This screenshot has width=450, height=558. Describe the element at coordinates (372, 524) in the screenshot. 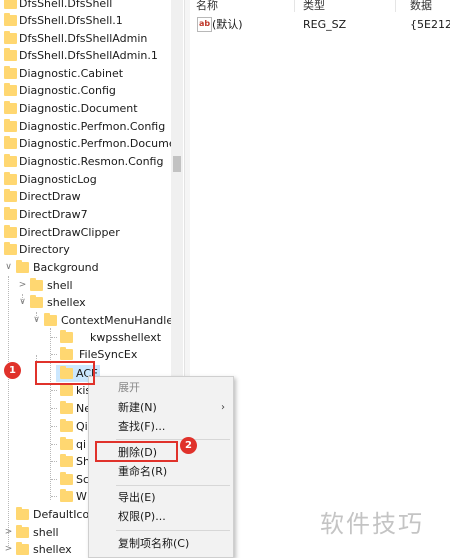

I see `watermark: 软件技巧` at that location.